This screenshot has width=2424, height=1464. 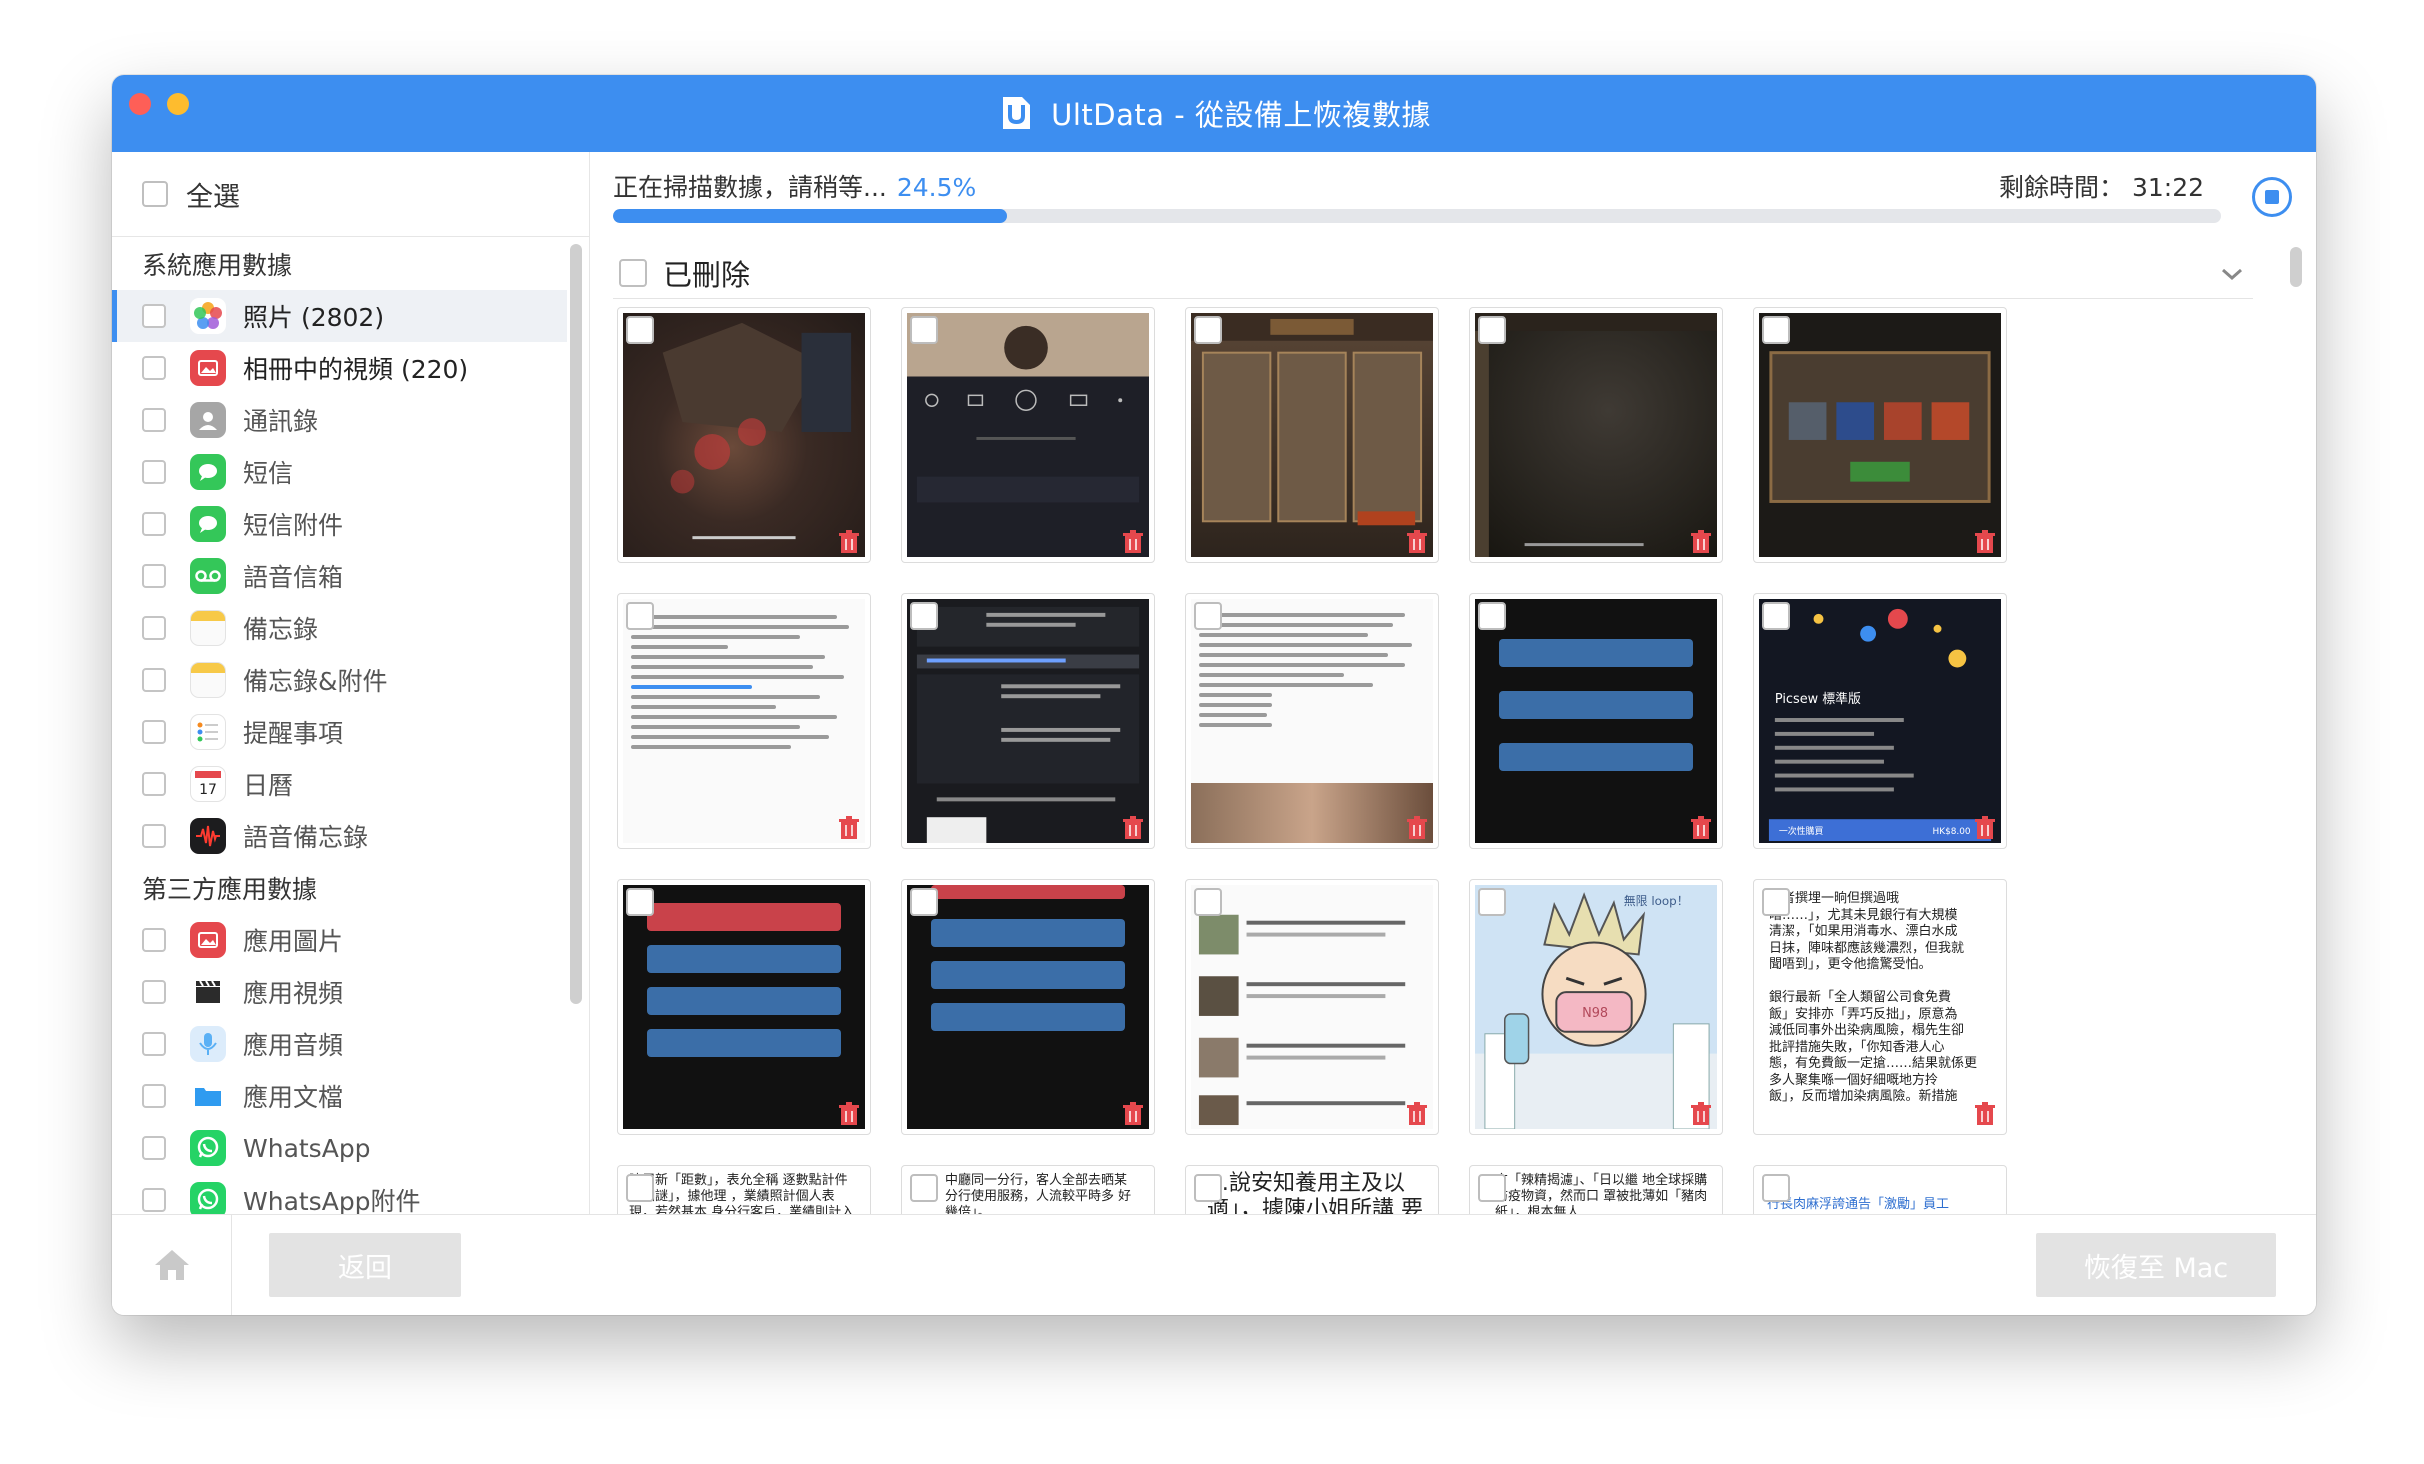 I want to click on category-photos: 照片 (2802), so click(x=339, y=316).